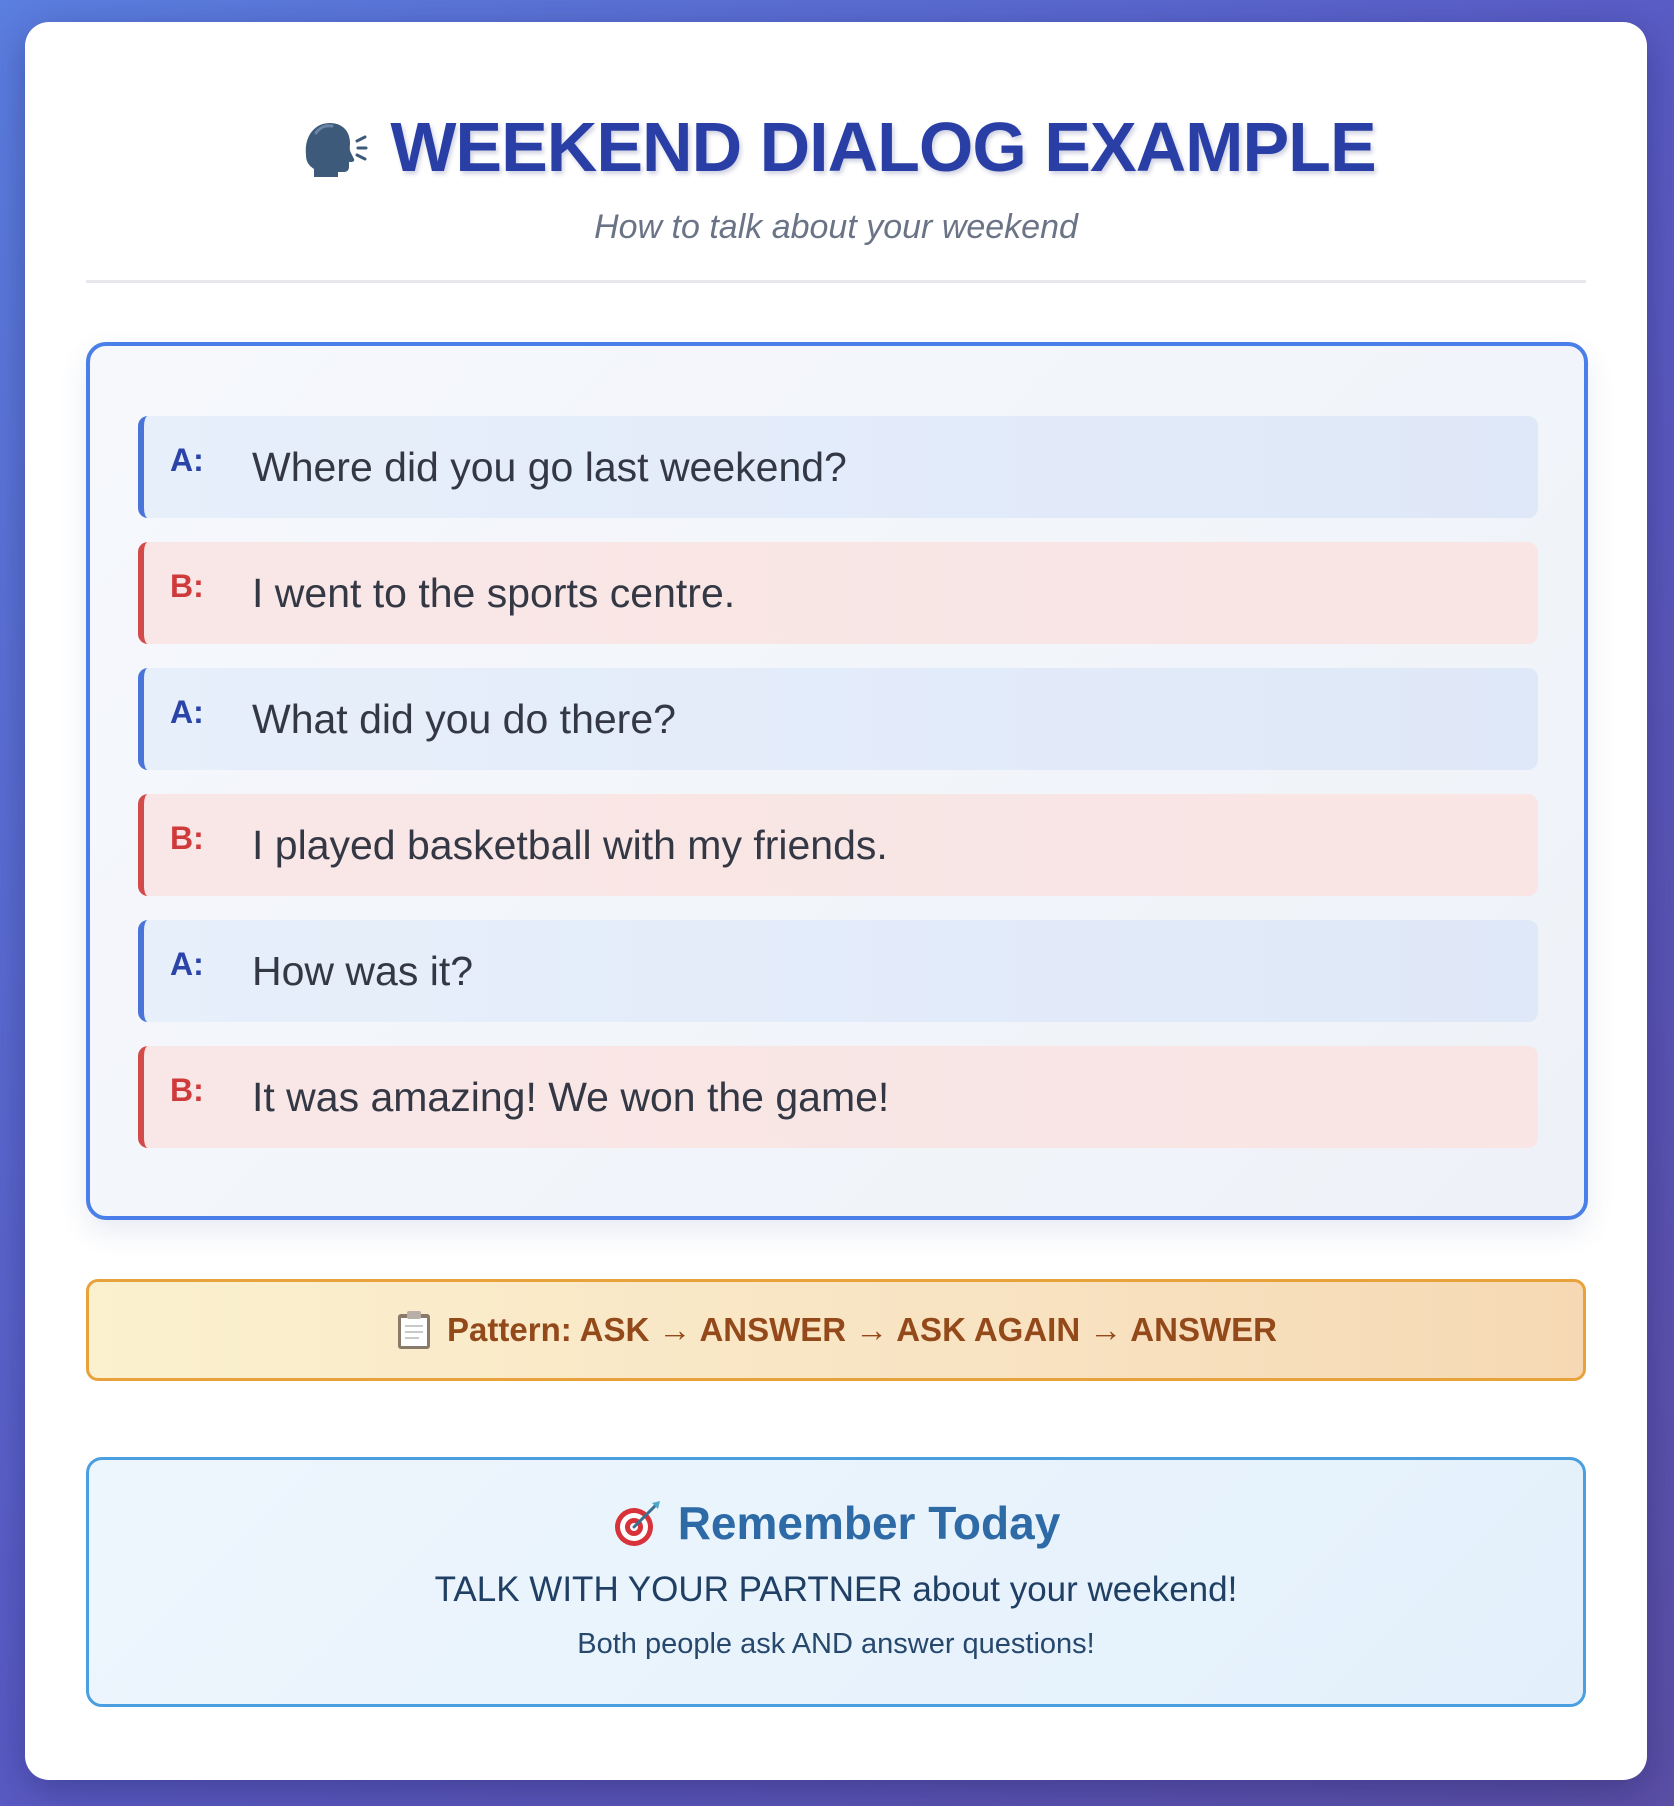 The image size is (1674, 1806). What do you see at coordinates (638, 1523) in the screenshot?
I see `target-icon` at bounding box center [638, 1523].